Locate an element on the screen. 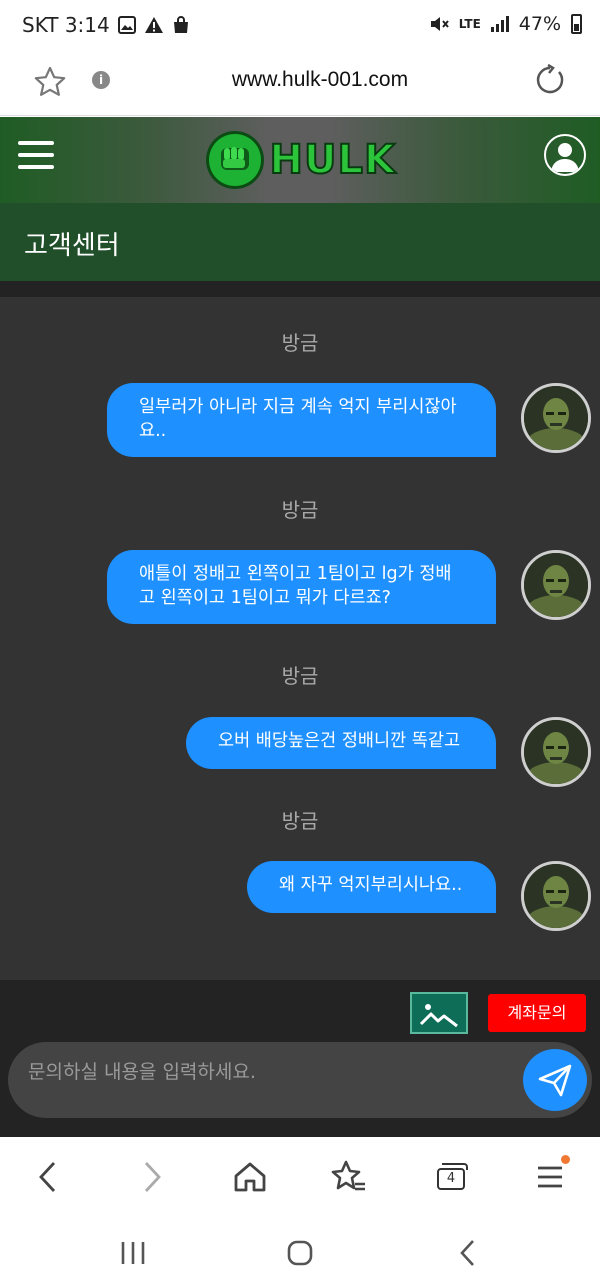  back-nav-icon is located at coordinates (467, 1253).